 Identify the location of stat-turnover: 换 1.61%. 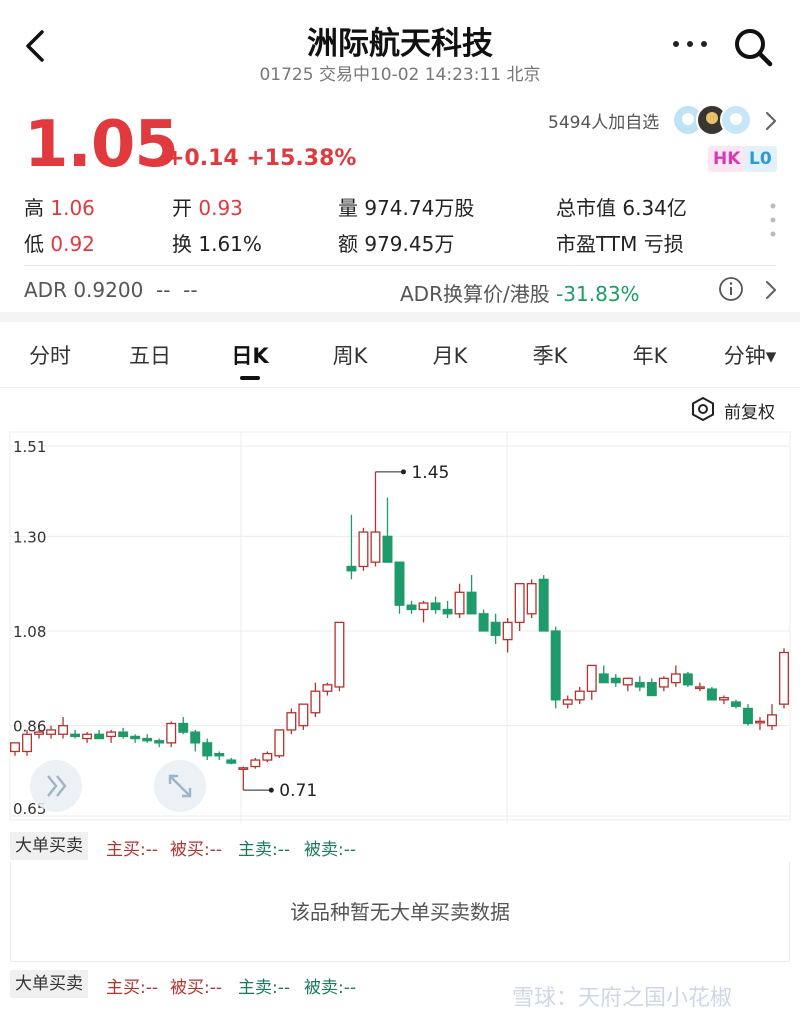
(217, 244).